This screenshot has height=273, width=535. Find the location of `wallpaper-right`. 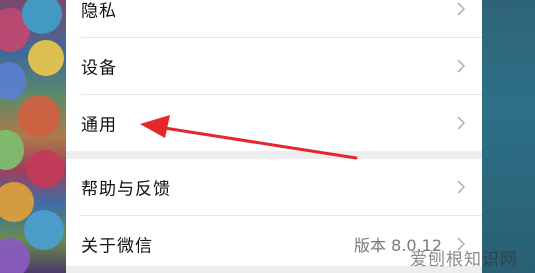

wallpaper-right is located at coordinates (508, 136).